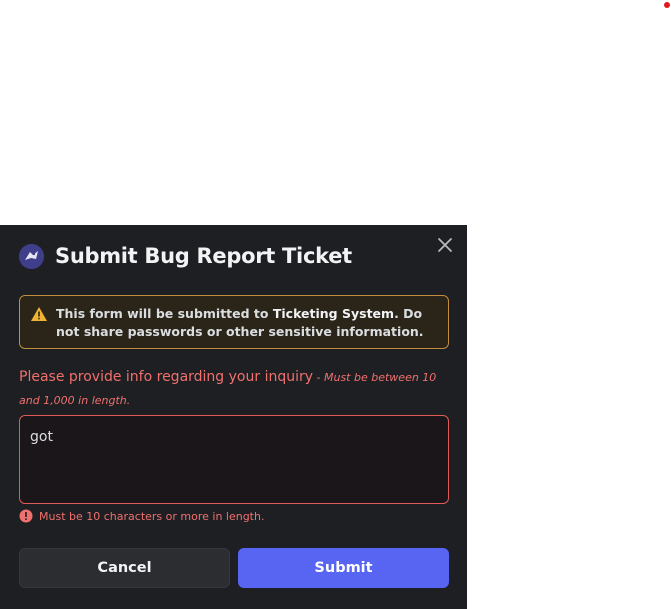 Image resolution: width=671 pixels, height=609 pixels. I want to click on warning-triangle-icon, so click(39, 316).